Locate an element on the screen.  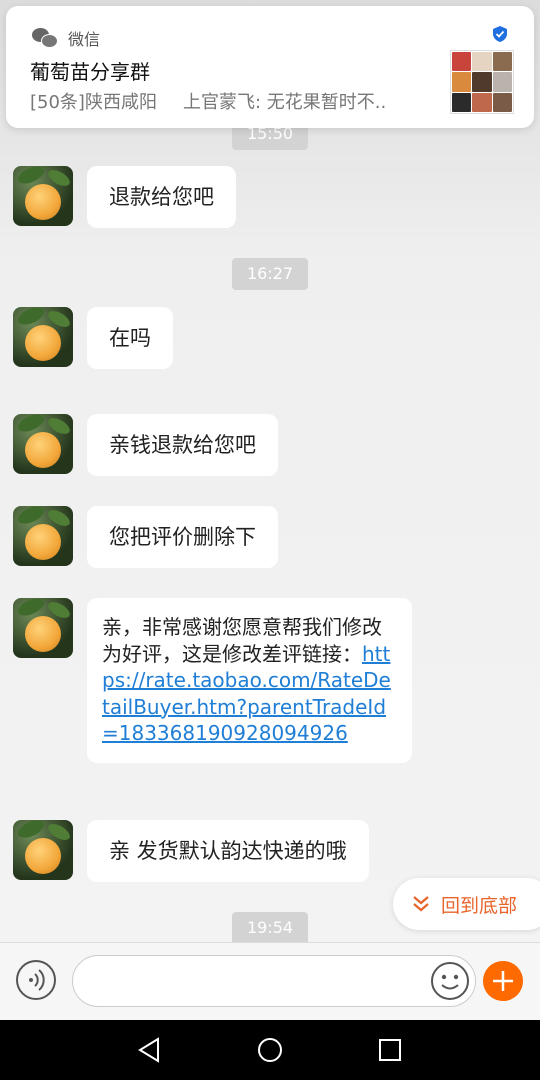
home-nav-icon is located at coordinates (270, 1050).